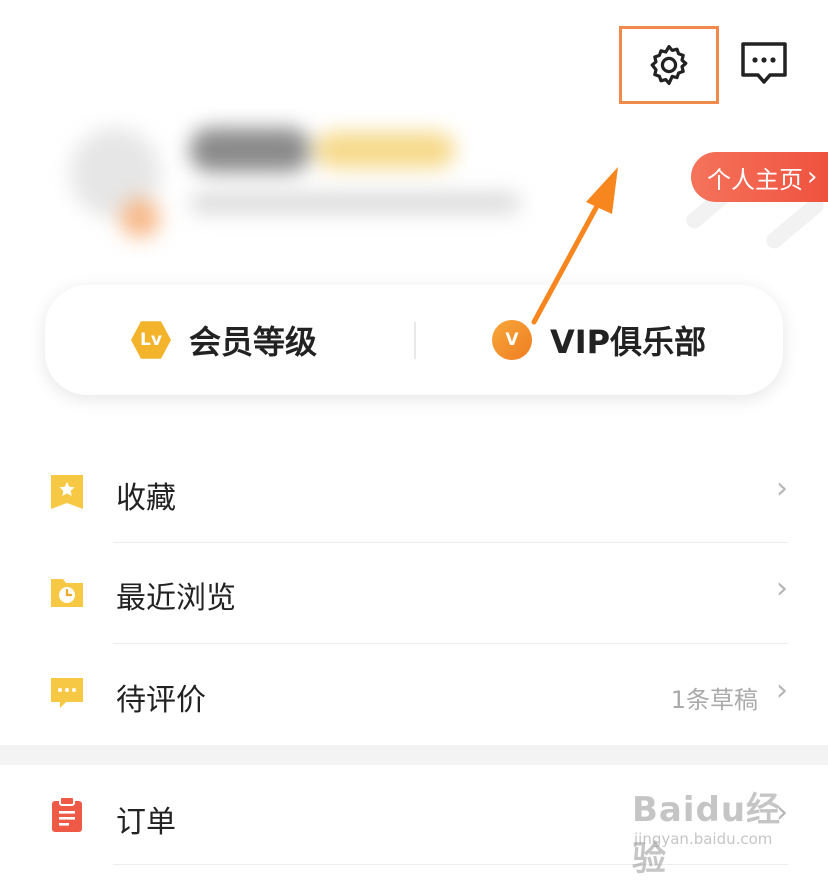 This screenshot has width=828, height=880. Describe the element at coordinates (714, 700) in the screenshot. I see `draft-count: 1条草稿` at that location.